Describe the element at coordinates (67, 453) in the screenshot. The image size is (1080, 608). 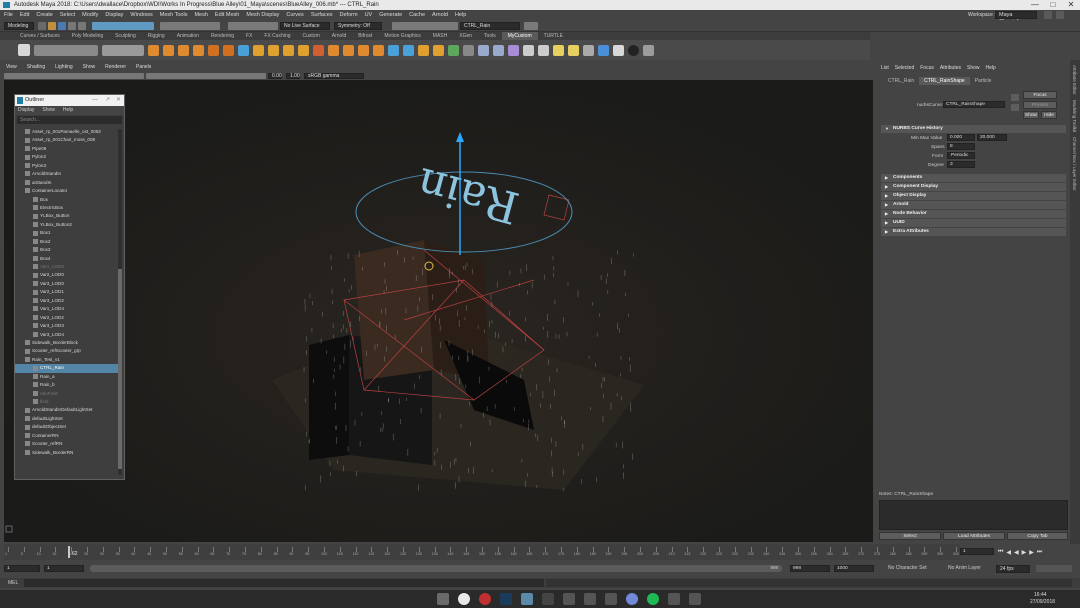
I see `outliner-item: Sidewalk_BorderRN` at that location.